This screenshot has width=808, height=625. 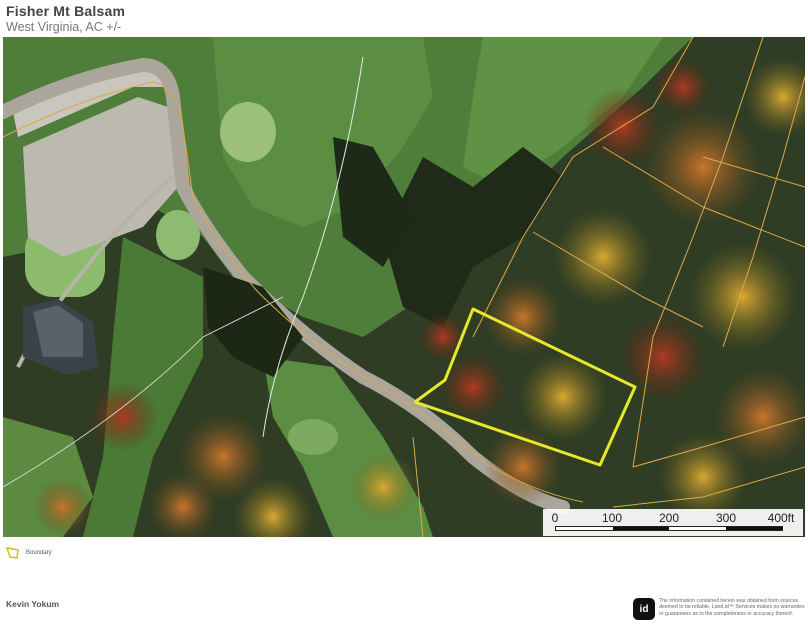 I want to click on map-legend: Boundary, so click(x=29, y=553).